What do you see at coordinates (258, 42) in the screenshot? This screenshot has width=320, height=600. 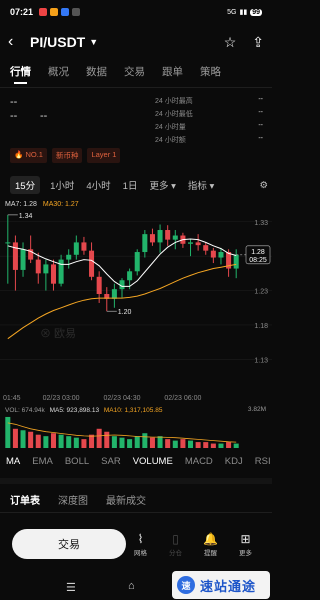 I see `share-icon: ⇪` at bounding box center [258, 42].